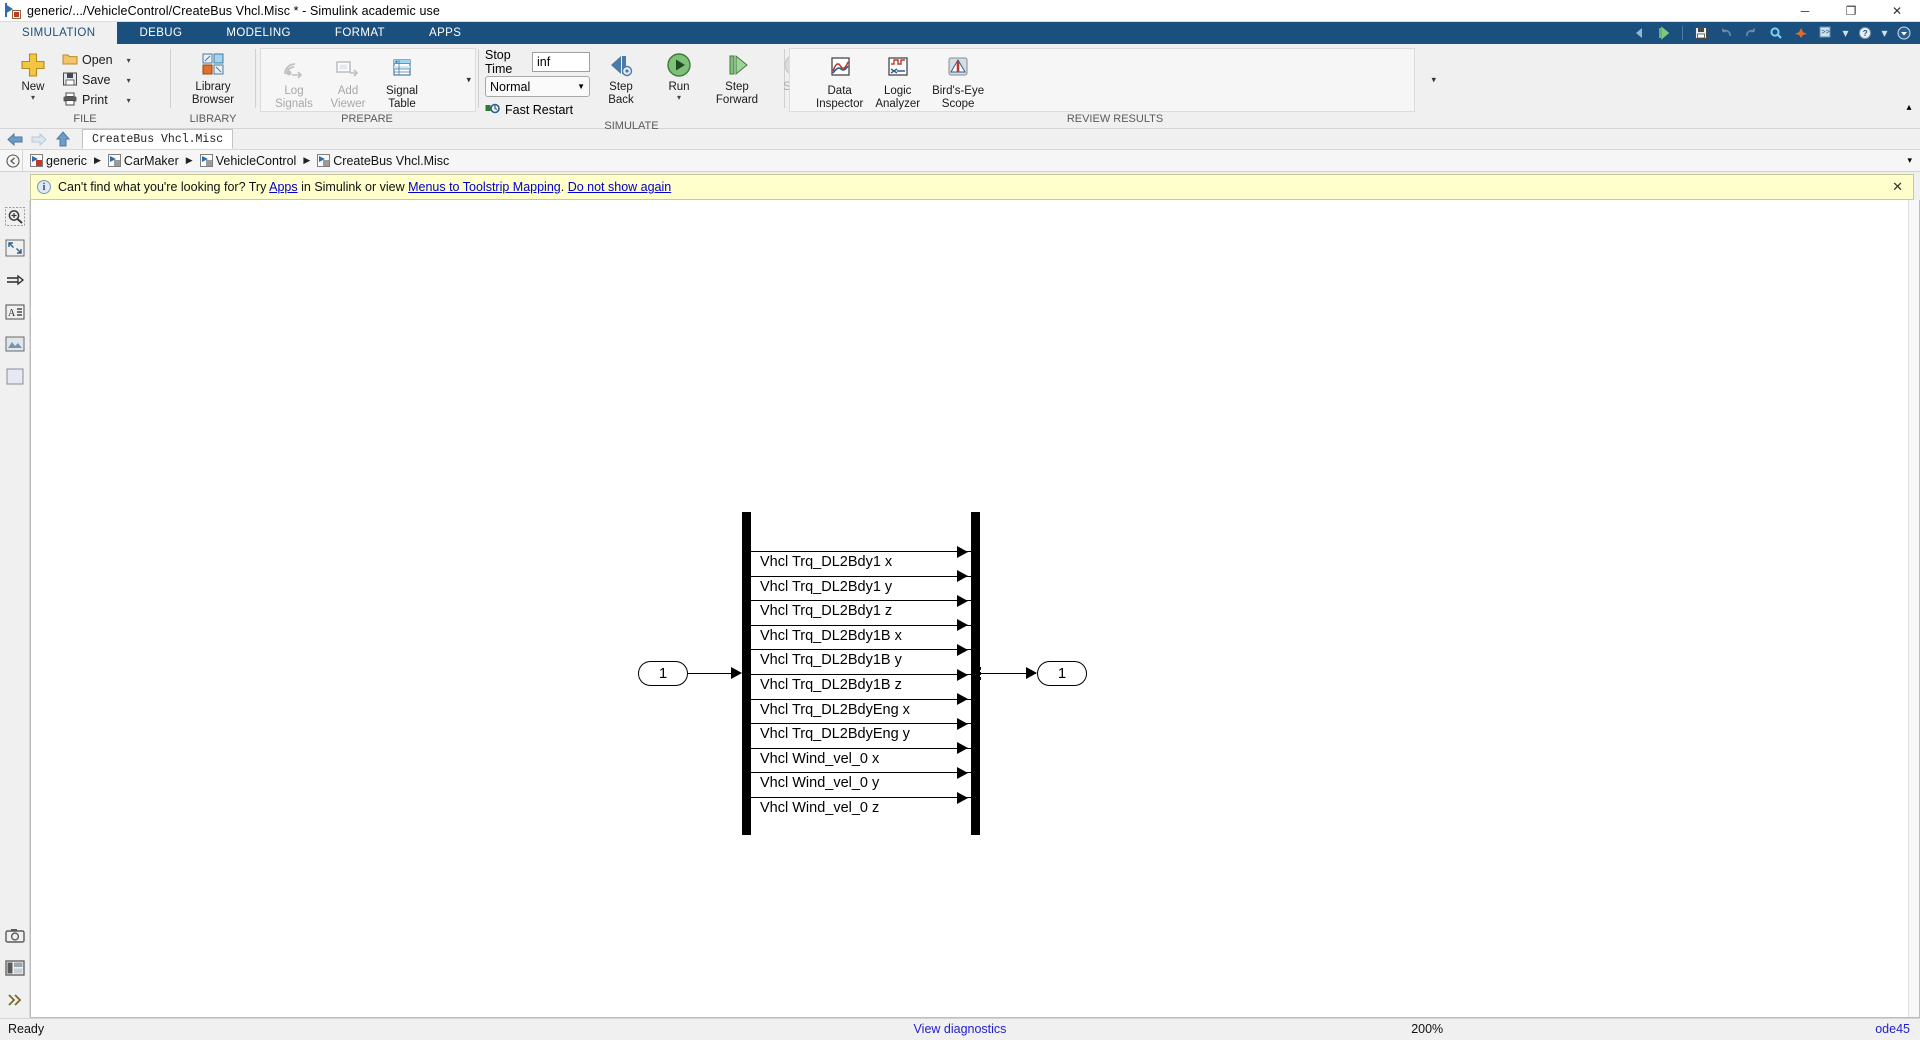  I want to click on maximize-button: ❐, so click(1851, 10).